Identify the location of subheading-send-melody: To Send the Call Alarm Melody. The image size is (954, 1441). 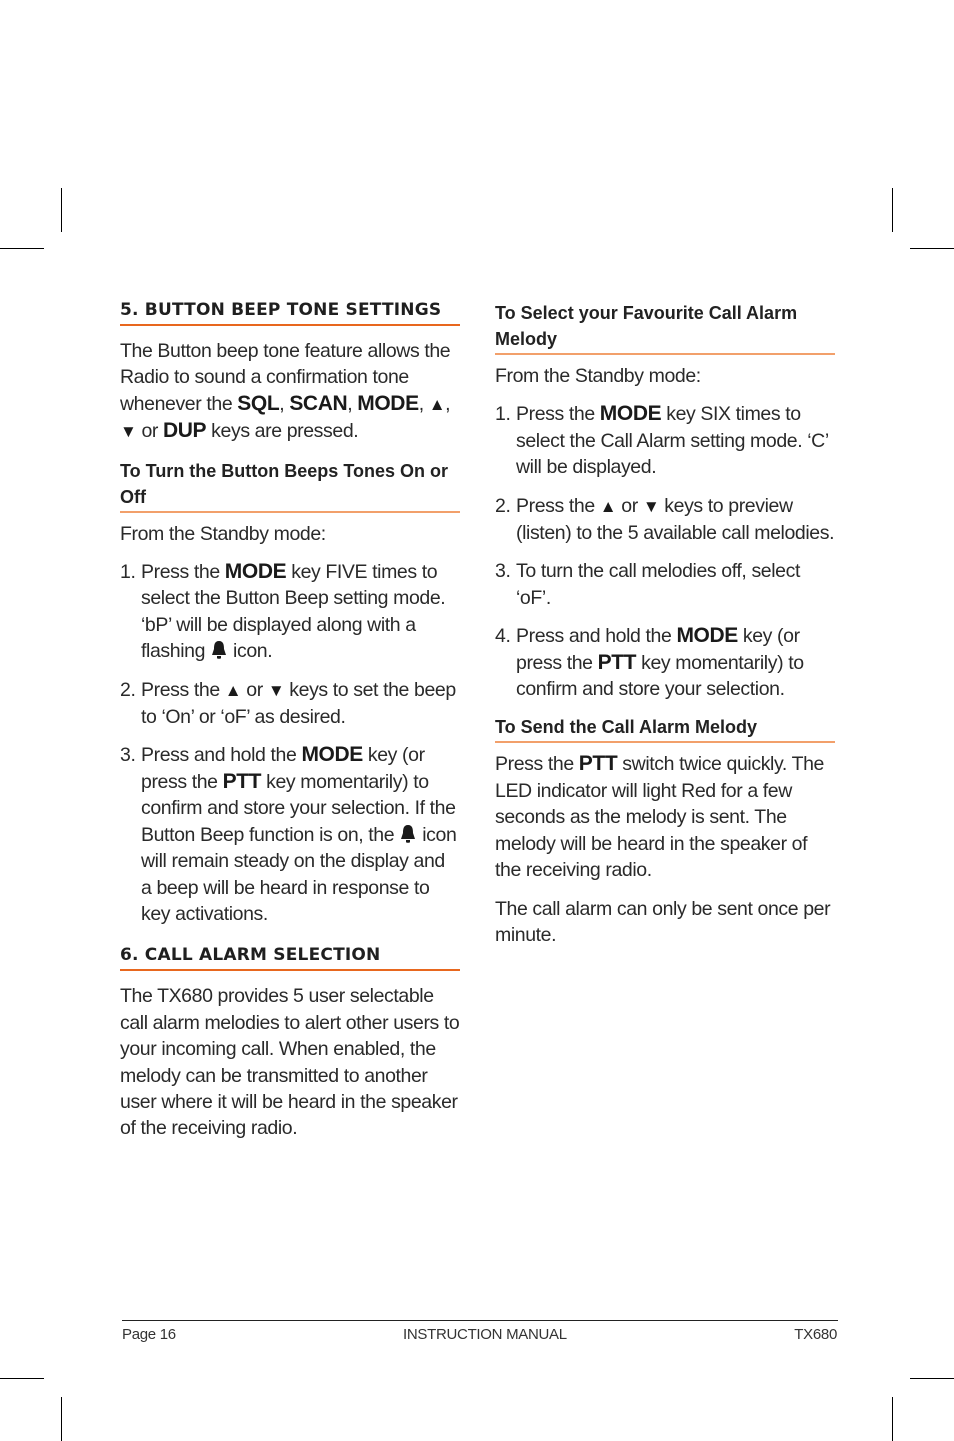
(665, 729).